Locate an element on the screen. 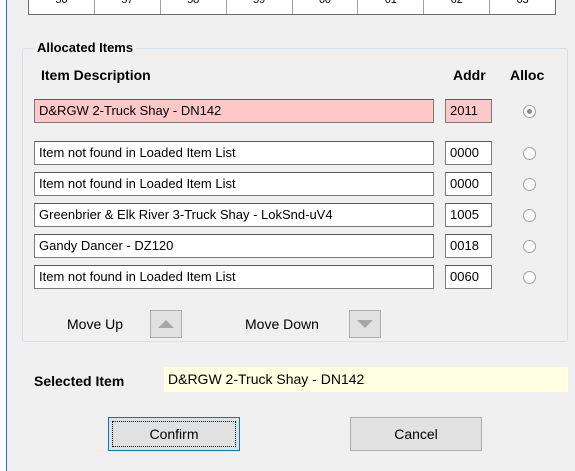 The image size is (575, 471). arrow-down-icon is located at coordinates (365, 324).